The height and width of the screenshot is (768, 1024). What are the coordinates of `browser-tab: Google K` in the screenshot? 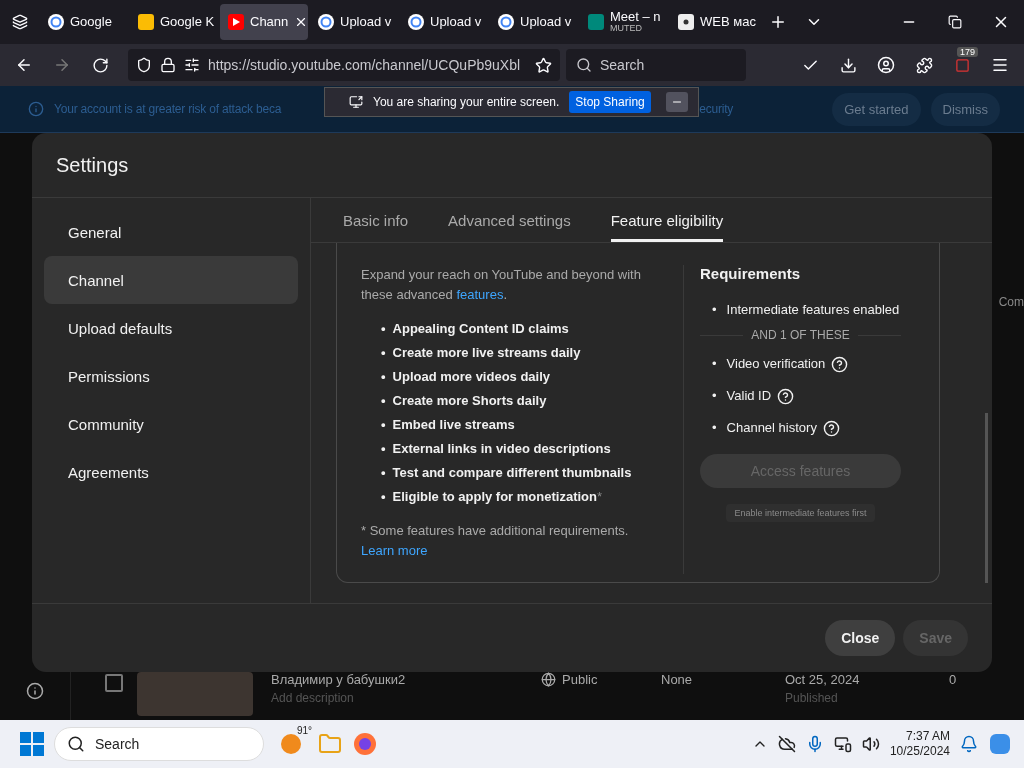 It's located at (174, 22).